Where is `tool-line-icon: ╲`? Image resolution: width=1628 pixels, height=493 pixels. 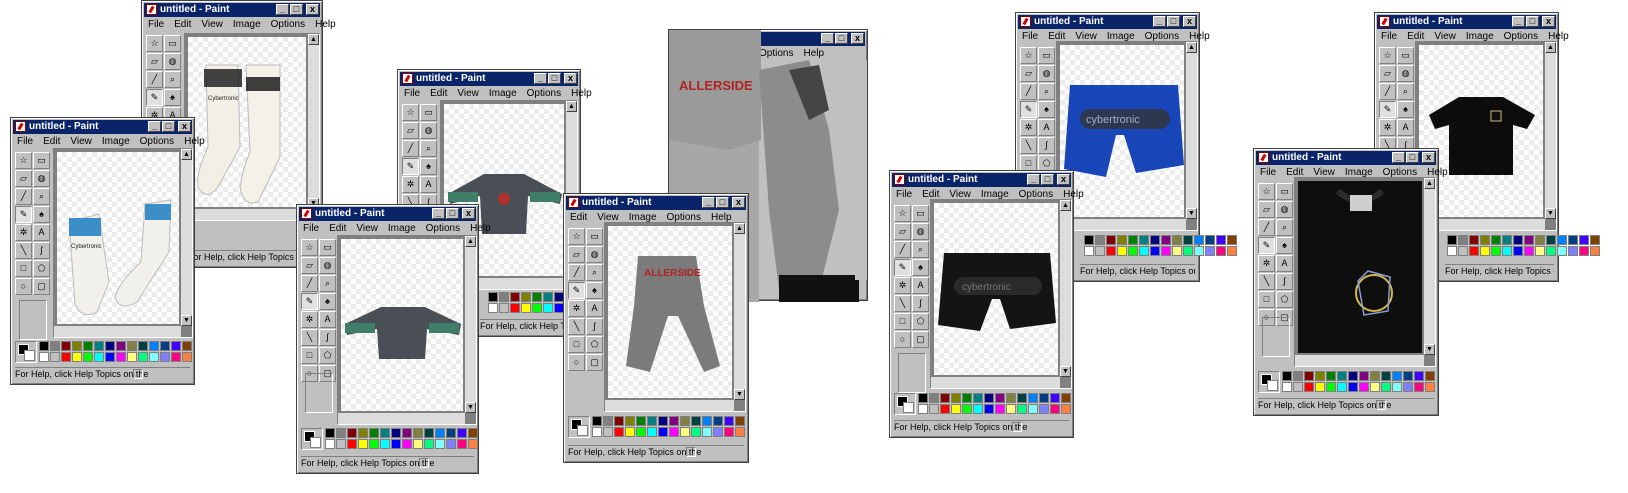 tool-line-icon: ╲ is located at coordinates (902, 303).